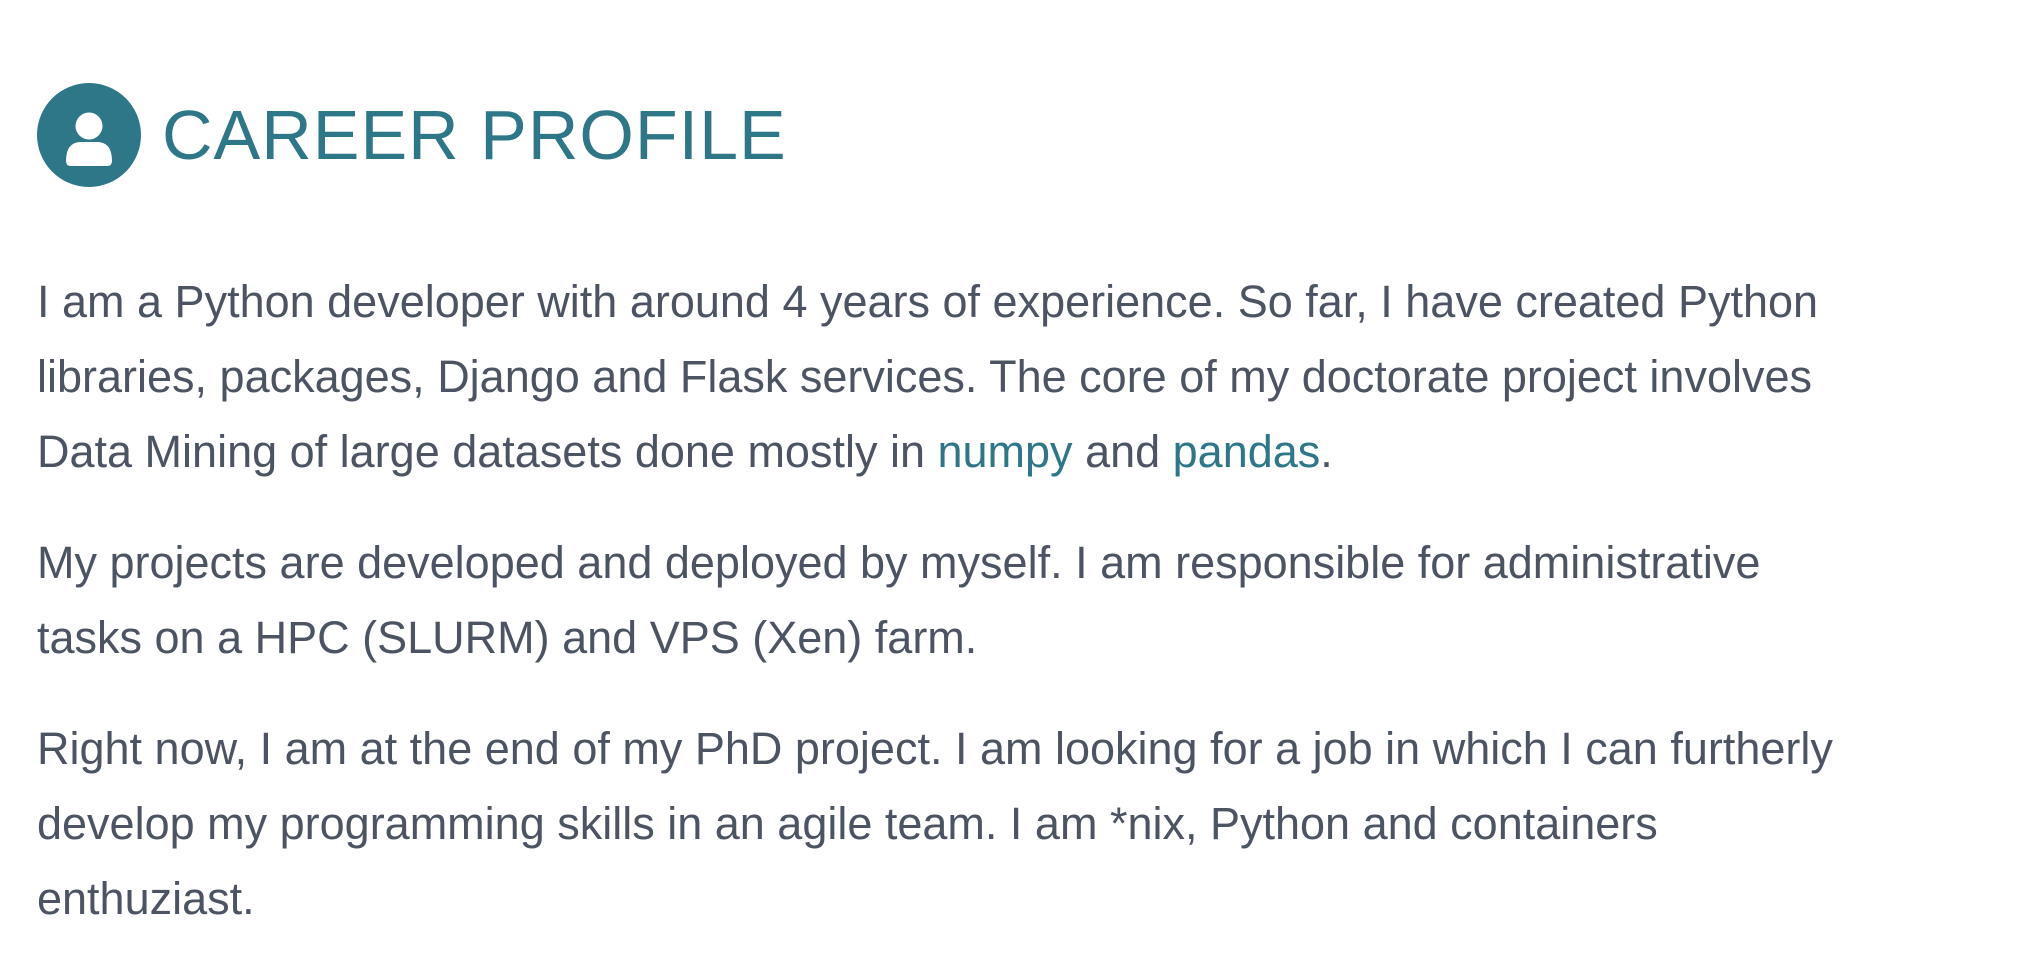 The height and width of the screenshot is (972, 2018). What do you see at coordinates (89, 135) in the screenshot?
I see `user-icon` at bounding box center [89, 135].